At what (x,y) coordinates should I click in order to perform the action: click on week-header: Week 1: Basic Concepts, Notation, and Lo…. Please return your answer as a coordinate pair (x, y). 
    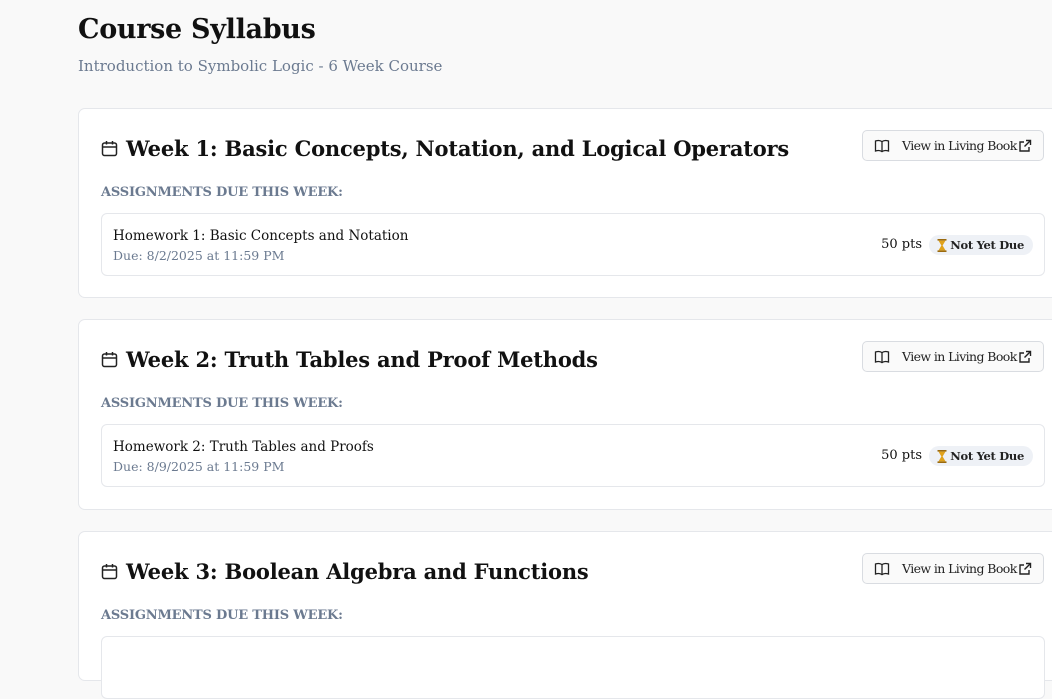
    Looking at the image, I should click on (445, 148).